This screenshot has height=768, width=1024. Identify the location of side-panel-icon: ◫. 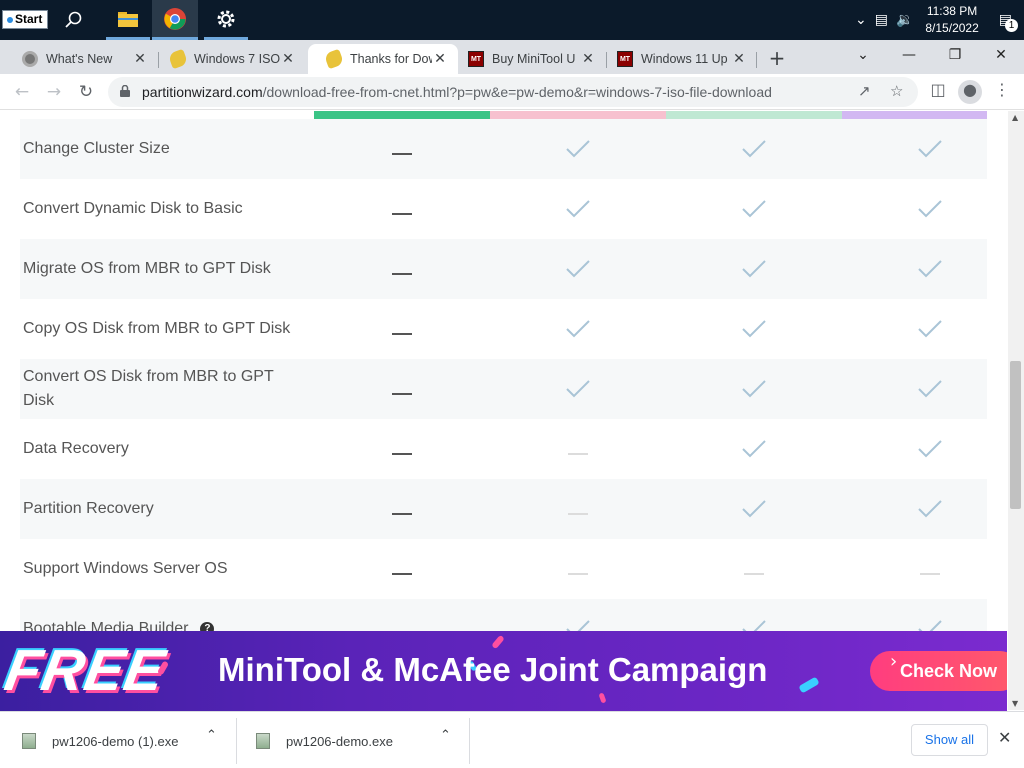
(938, 92).